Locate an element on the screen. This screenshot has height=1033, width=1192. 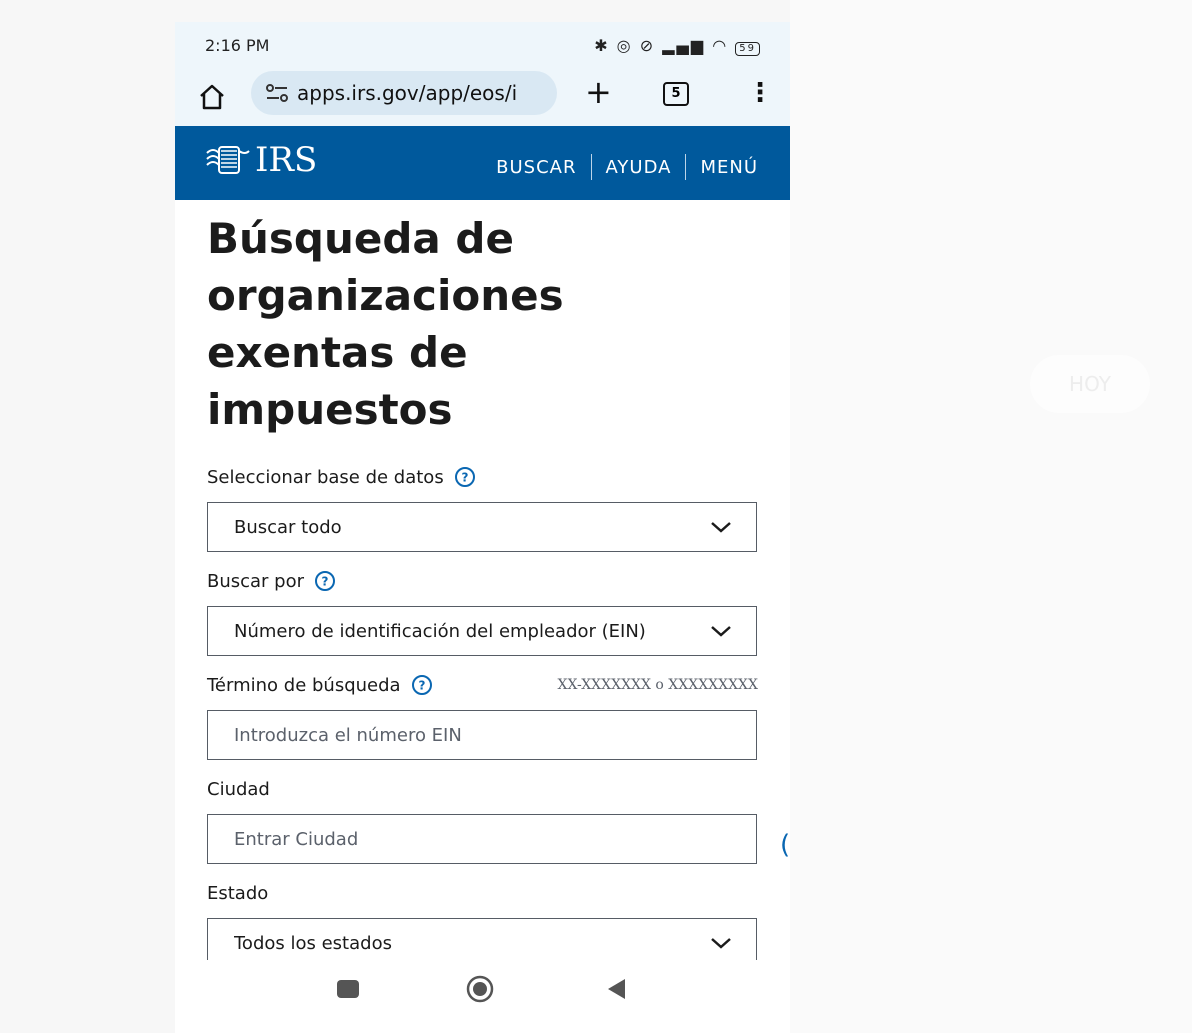
status-bar: 2:16 PM ✱ ◎ ⊘ ▂▄▆ ◠ 59 is located at coordinates (482, 46).